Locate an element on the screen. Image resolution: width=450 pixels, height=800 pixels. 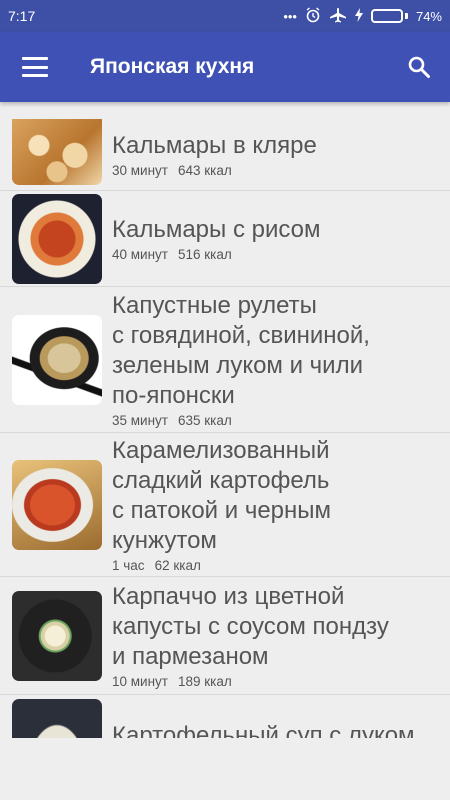
recipe-time: 35 минут is located at coordinates (140, 420).